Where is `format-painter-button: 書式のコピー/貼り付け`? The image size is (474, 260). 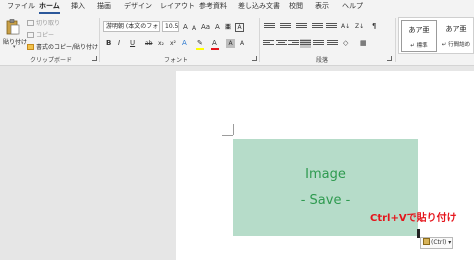 format-painter-button: 書式のコピー/貼り付け is located at coordinates (62, 46).